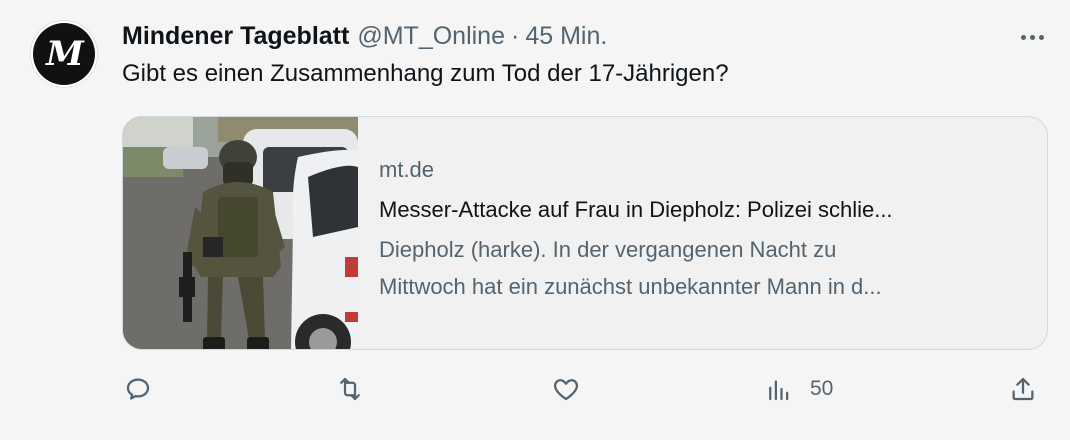 The image size is (1070, 440). I want to click on views-icon, so click(779, 390).